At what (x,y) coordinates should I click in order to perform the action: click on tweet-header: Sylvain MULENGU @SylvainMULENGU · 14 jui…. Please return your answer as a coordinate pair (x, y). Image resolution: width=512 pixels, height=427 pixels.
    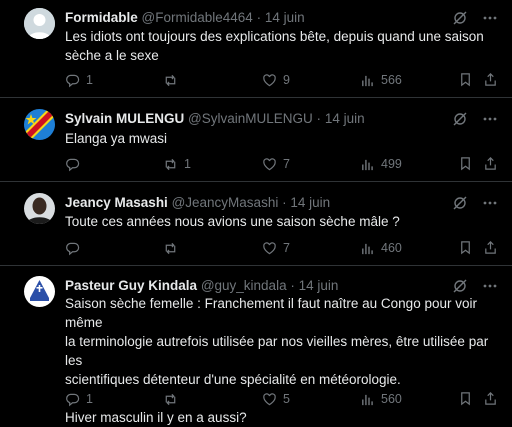
    Looking at the image, I should click on (258, 118).